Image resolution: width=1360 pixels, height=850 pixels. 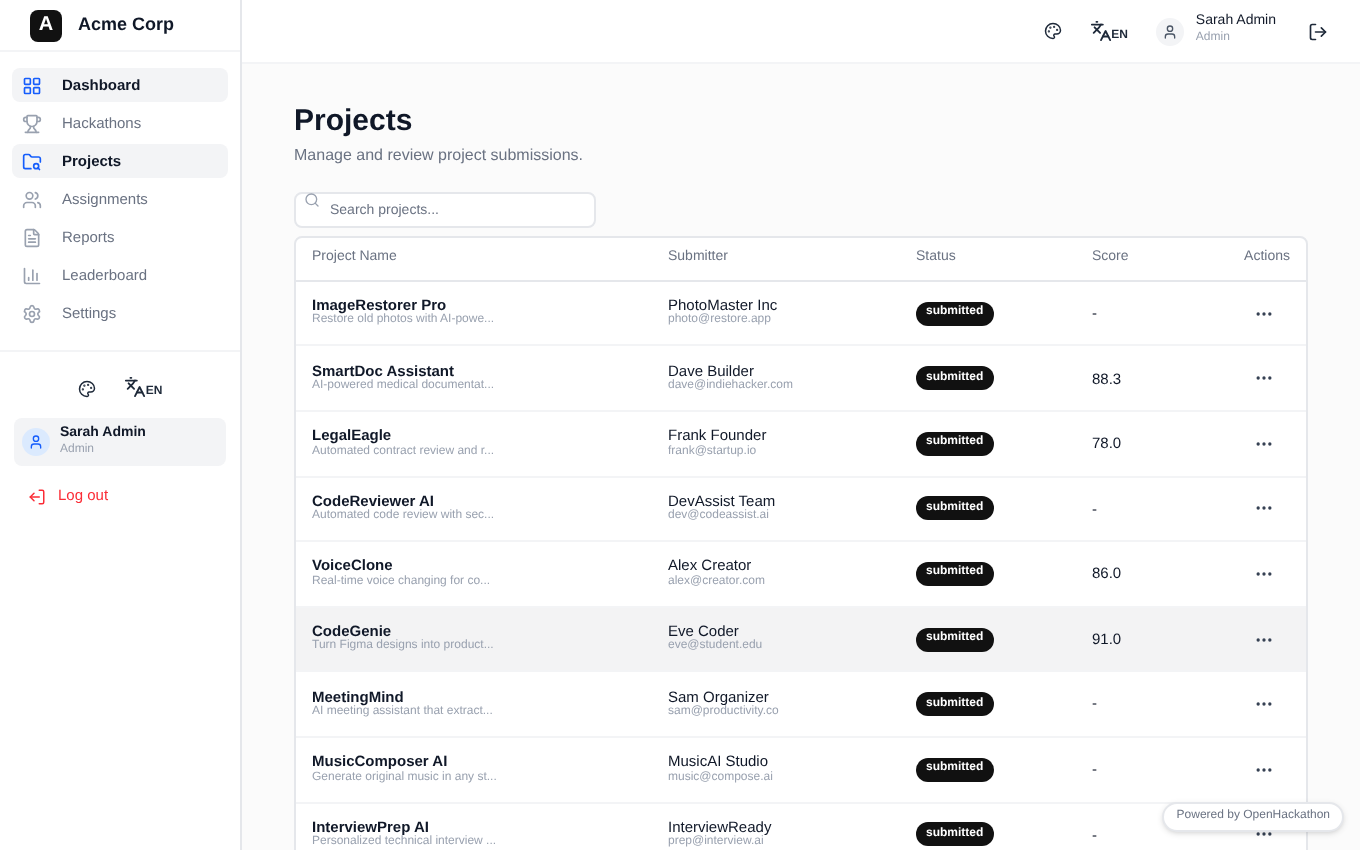 What do you see at coordinates (354, 123) in the screenshot?
I see `page-title: Projects` at bounding box center [354, 123].